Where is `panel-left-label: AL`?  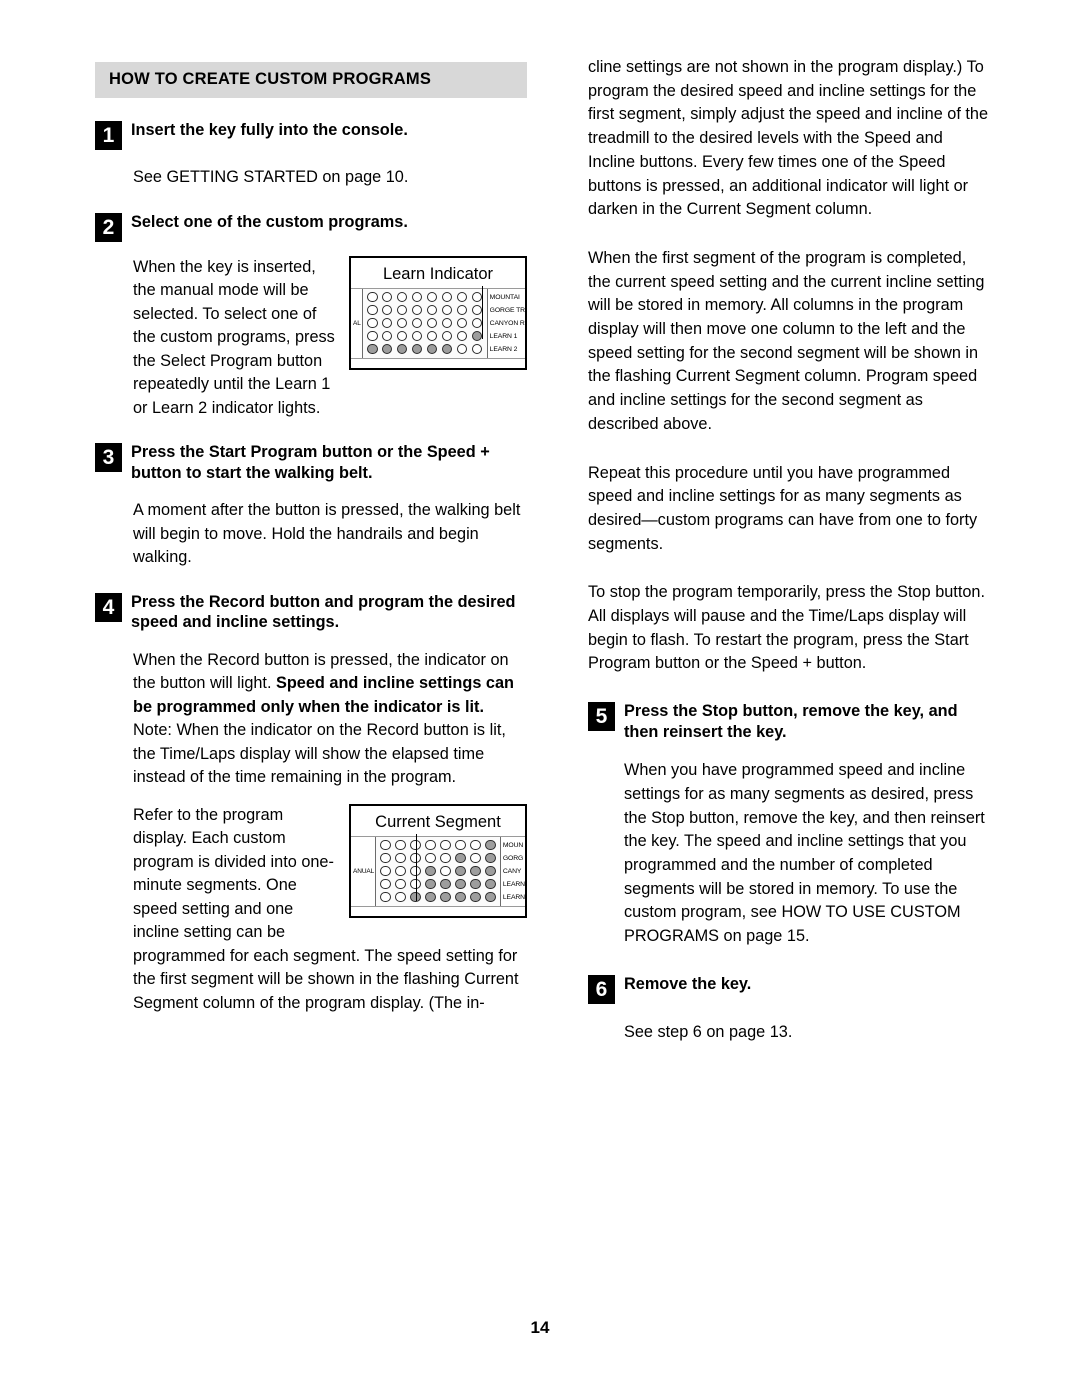 panel-left-label: AL is located at coordinates (357, 323).